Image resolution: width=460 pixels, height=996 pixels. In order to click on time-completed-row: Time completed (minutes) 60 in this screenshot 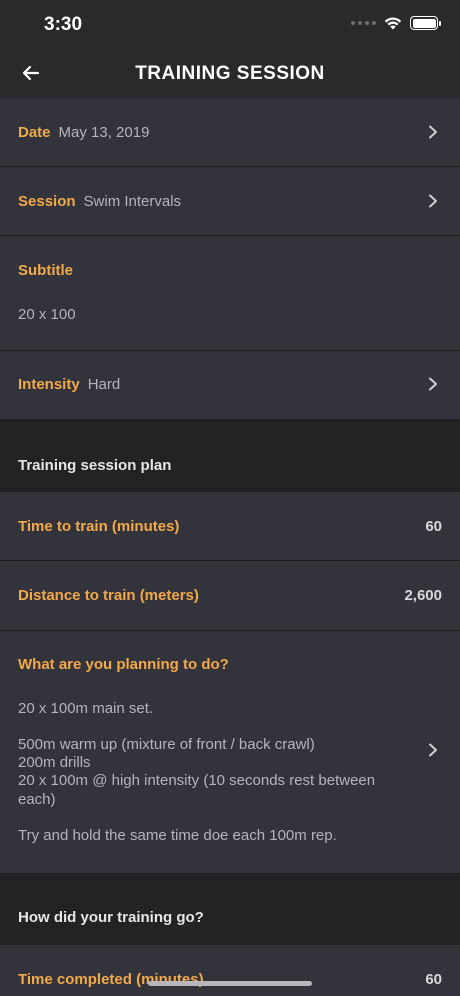, I will do `click(230, 970)`.